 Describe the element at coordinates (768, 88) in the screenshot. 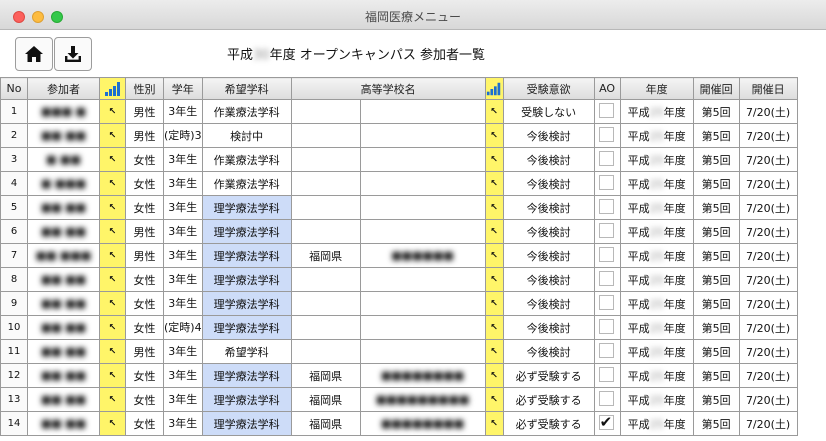

I see `header-date: 開催日` at that location.